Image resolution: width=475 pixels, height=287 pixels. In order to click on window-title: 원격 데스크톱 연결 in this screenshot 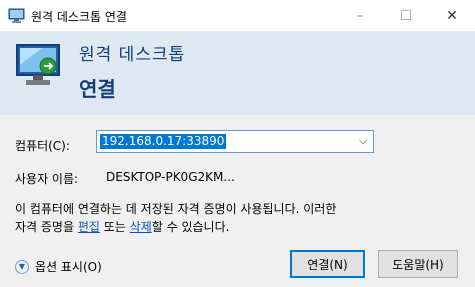, I will do `click(79, 17)`.